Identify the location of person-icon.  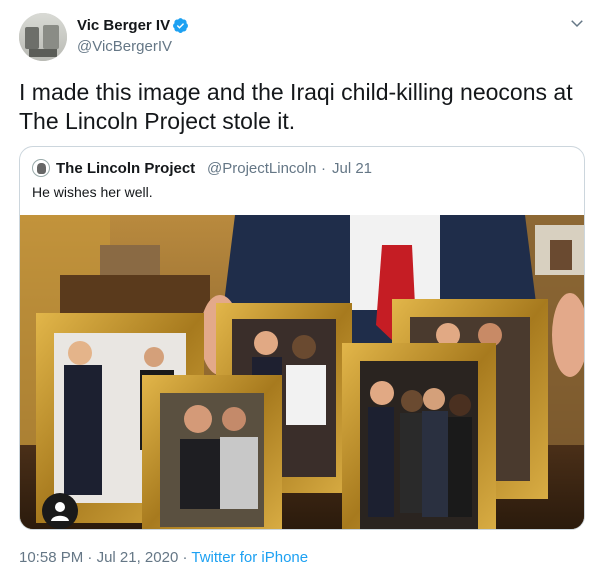
(60, 511).